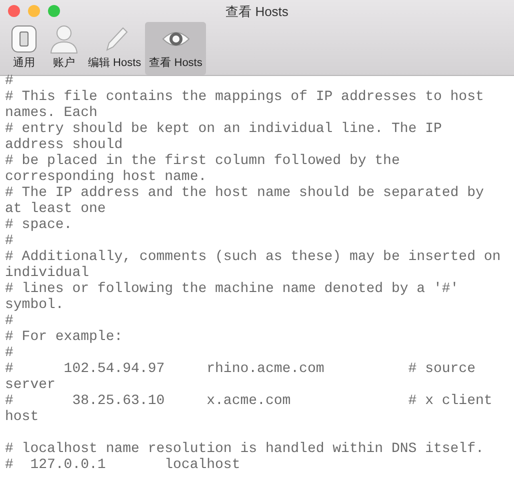 The image size is (514, 479). Describe the element at coordinates (115, 48) in the screenshot. I see `toolbar-tab: 编辑 Hosts` at that location.